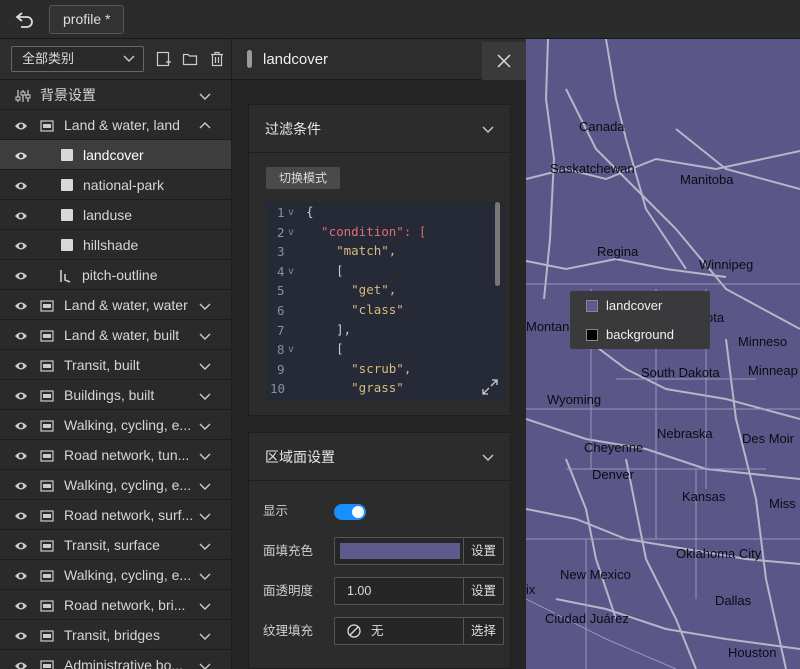 This screenshot has width=800, height=669. What do you see at coordinates (205, 125) in the screenshot?
I see `chevron-up-icon` at bounding box center [205, 125].